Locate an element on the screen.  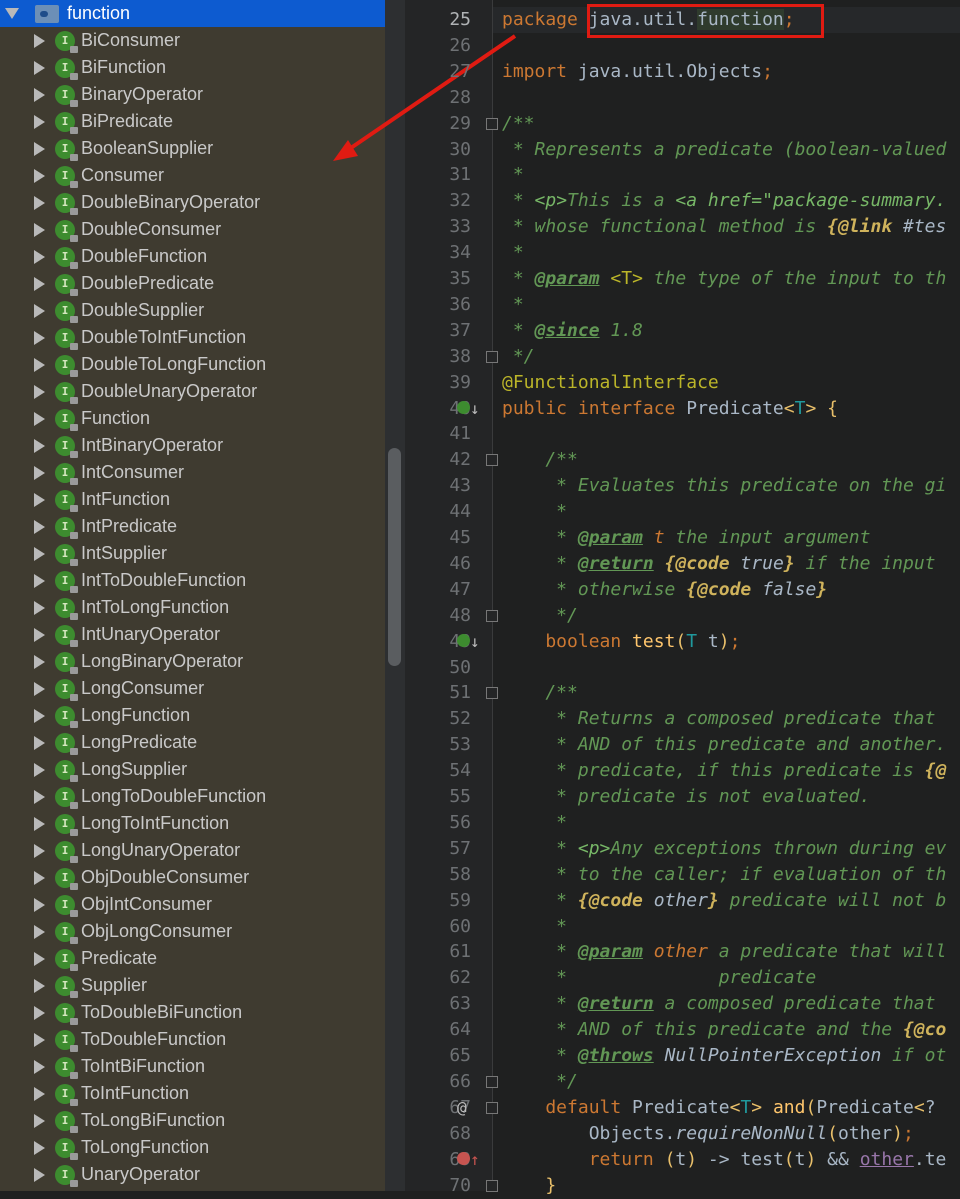
tree-item: I Predicate is located at coordinates (192, 958).